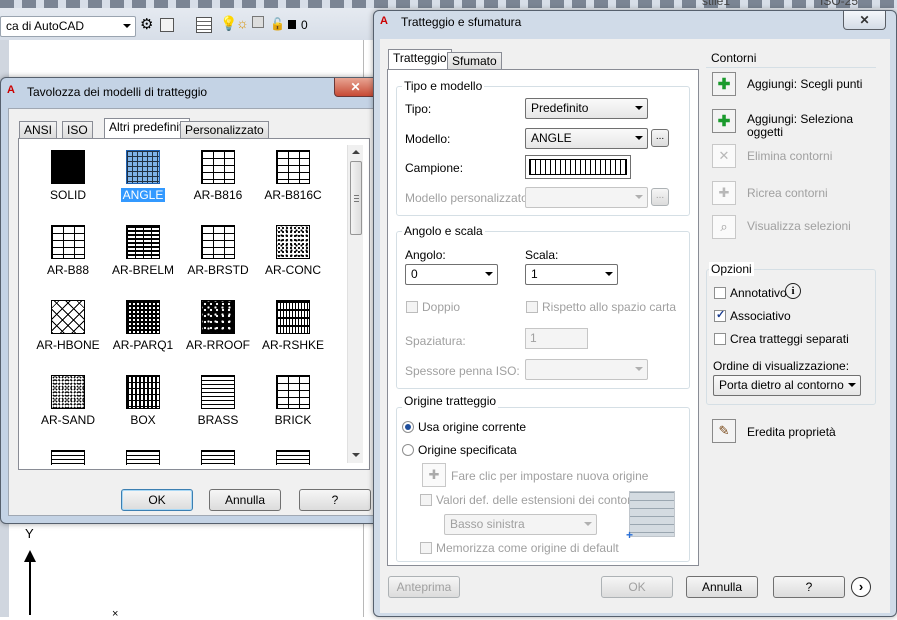  I want to click on layer-icon, so click(167, 25).